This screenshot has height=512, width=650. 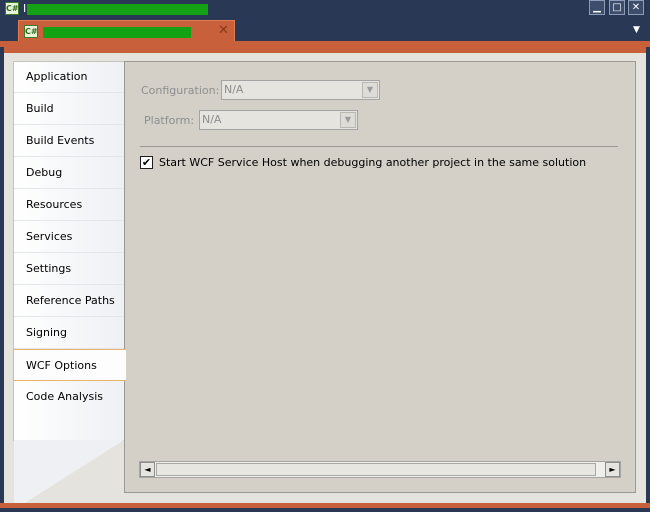 What do you see at coordinates (69, 397) in the screenshot?
I see `nav-item-code-analysis: Code Analysis` at bounding box center [69, 397].